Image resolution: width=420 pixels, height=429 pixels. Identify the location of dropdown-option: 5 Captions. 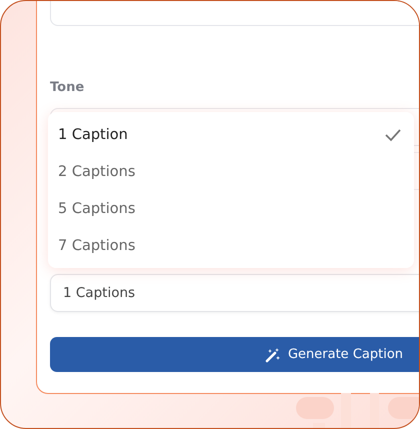
(231, 208).